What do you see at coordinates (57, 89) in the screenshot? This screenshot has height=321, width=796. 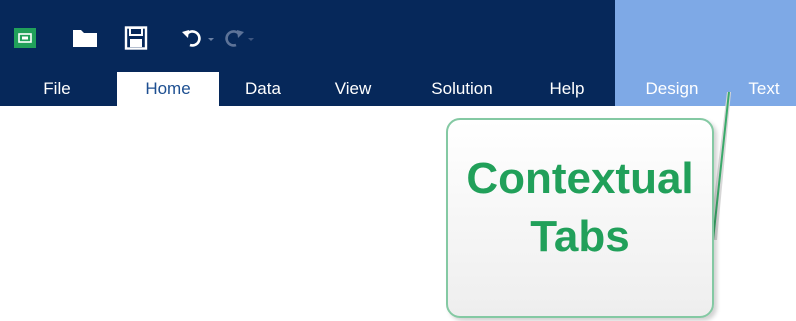 I see `tab-file: File` at bounding box center [57, 89].